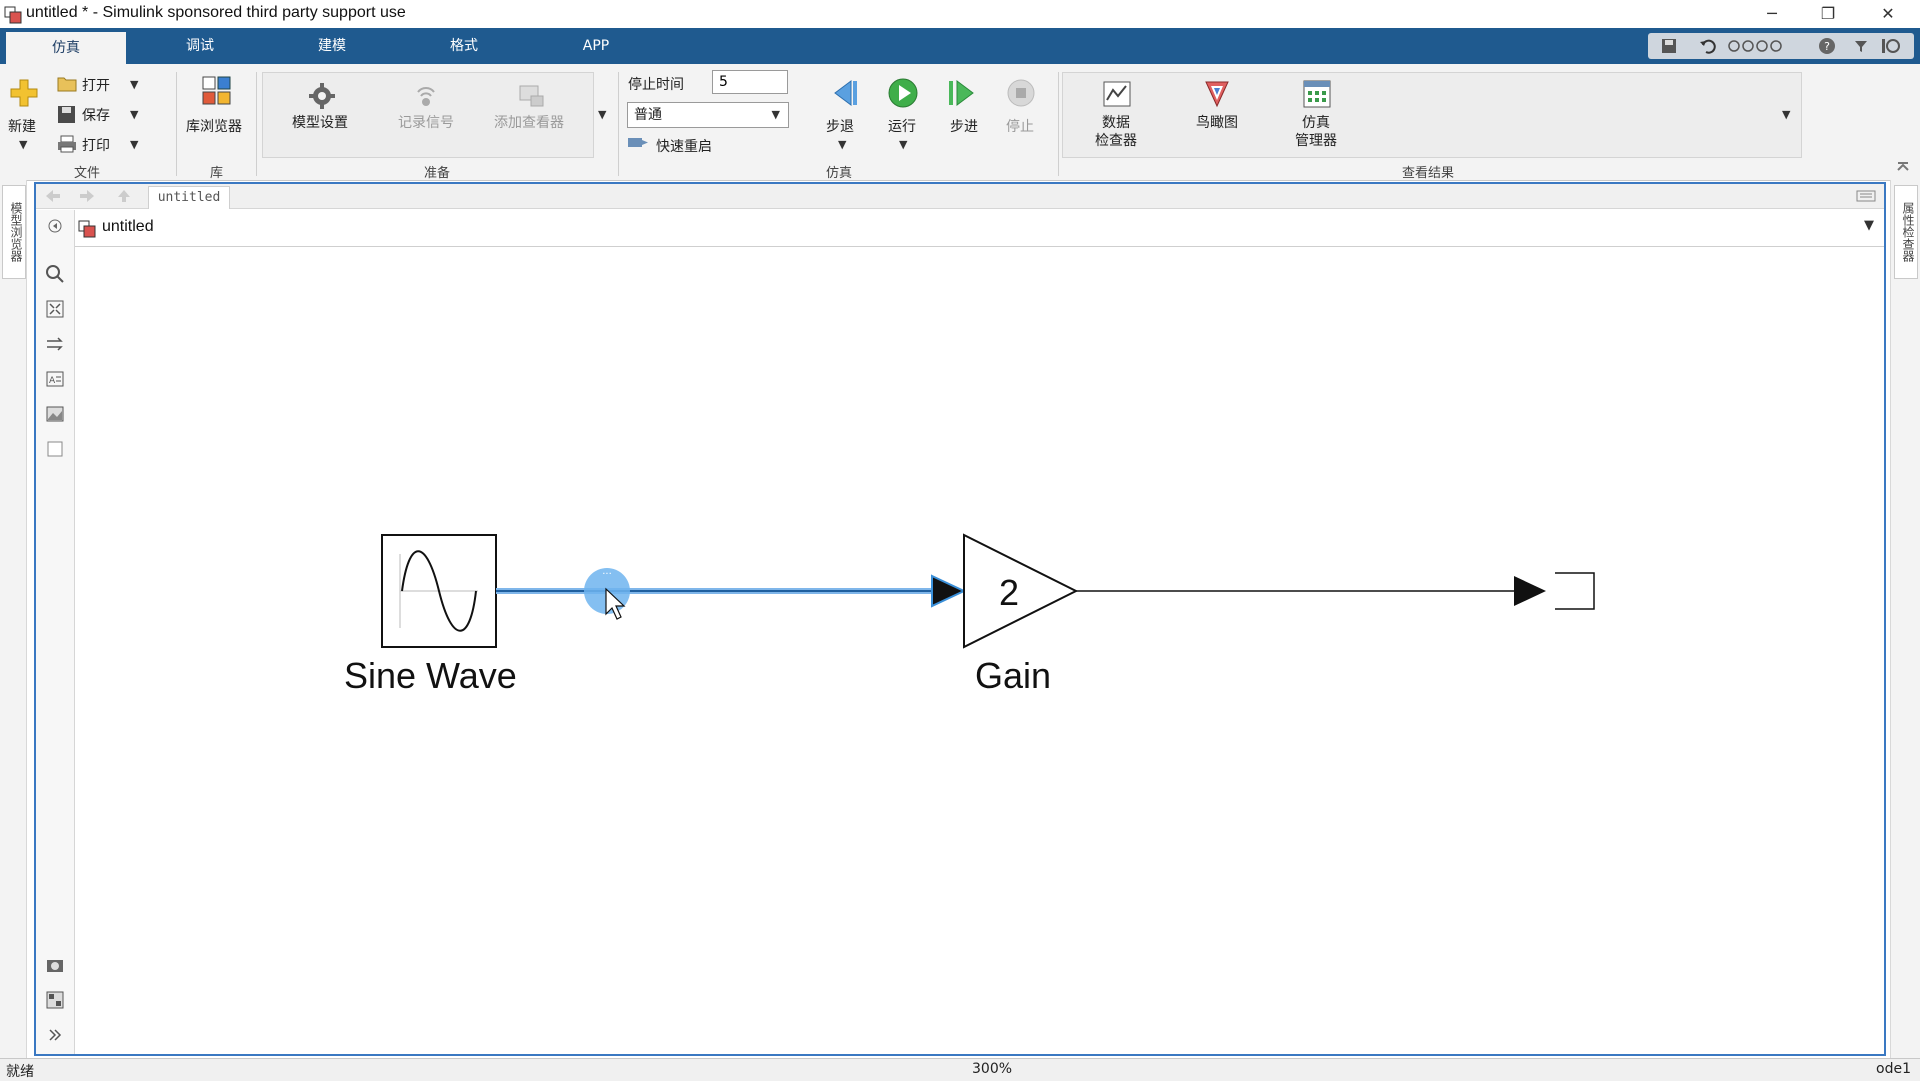 The width and height of the screenshot is (1920, 1081). Describe the element at coordinates (322, 96) in the screenshot. I see `model-settings-button` at that location.